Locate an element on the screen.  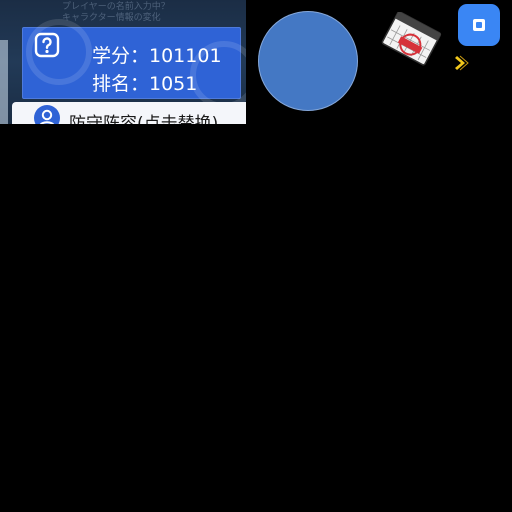
stop-button is located at coordinates (479, 25).